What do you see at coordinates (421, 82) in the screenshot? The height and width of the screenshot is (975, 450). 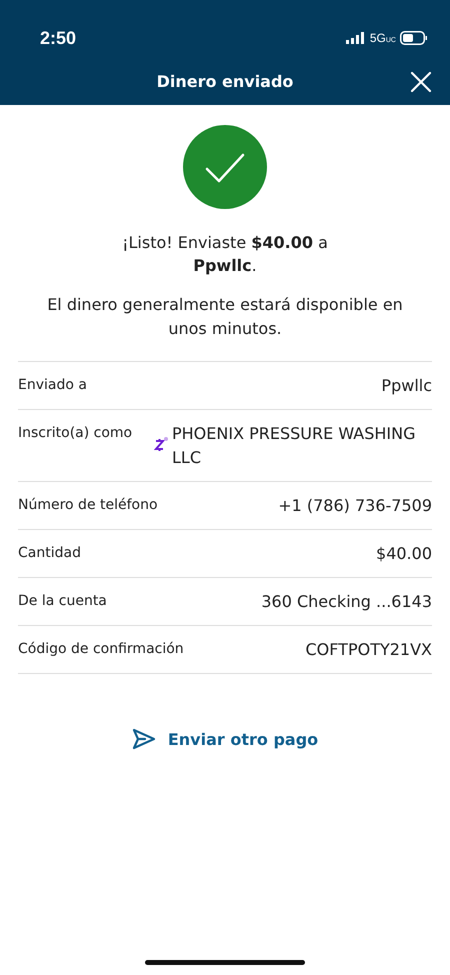 I see `close-icon` at bounding box center [421, 82].